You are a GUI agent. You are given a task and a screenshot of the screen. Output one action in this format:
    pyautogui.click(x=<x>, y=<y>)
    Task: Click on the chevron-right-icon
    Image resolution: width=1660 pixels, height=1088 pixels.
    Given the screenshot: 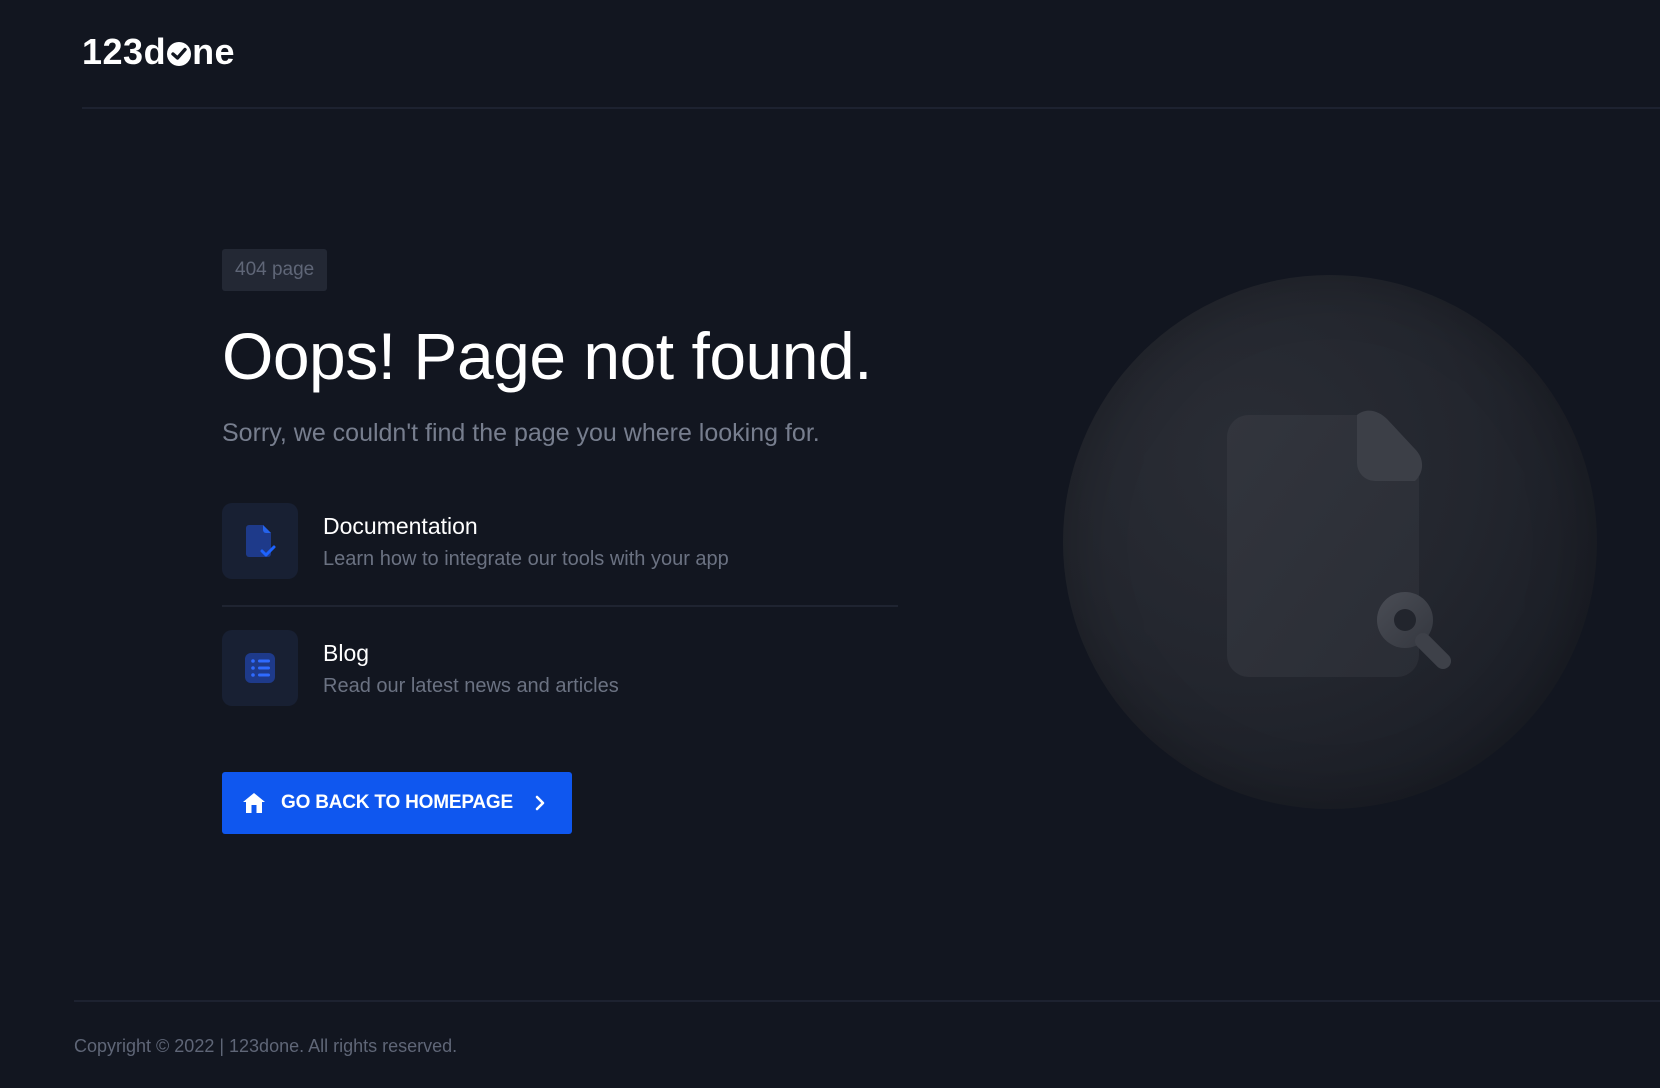 What is the action you would take?
    pyautogui.click(x=540, y=803)
    